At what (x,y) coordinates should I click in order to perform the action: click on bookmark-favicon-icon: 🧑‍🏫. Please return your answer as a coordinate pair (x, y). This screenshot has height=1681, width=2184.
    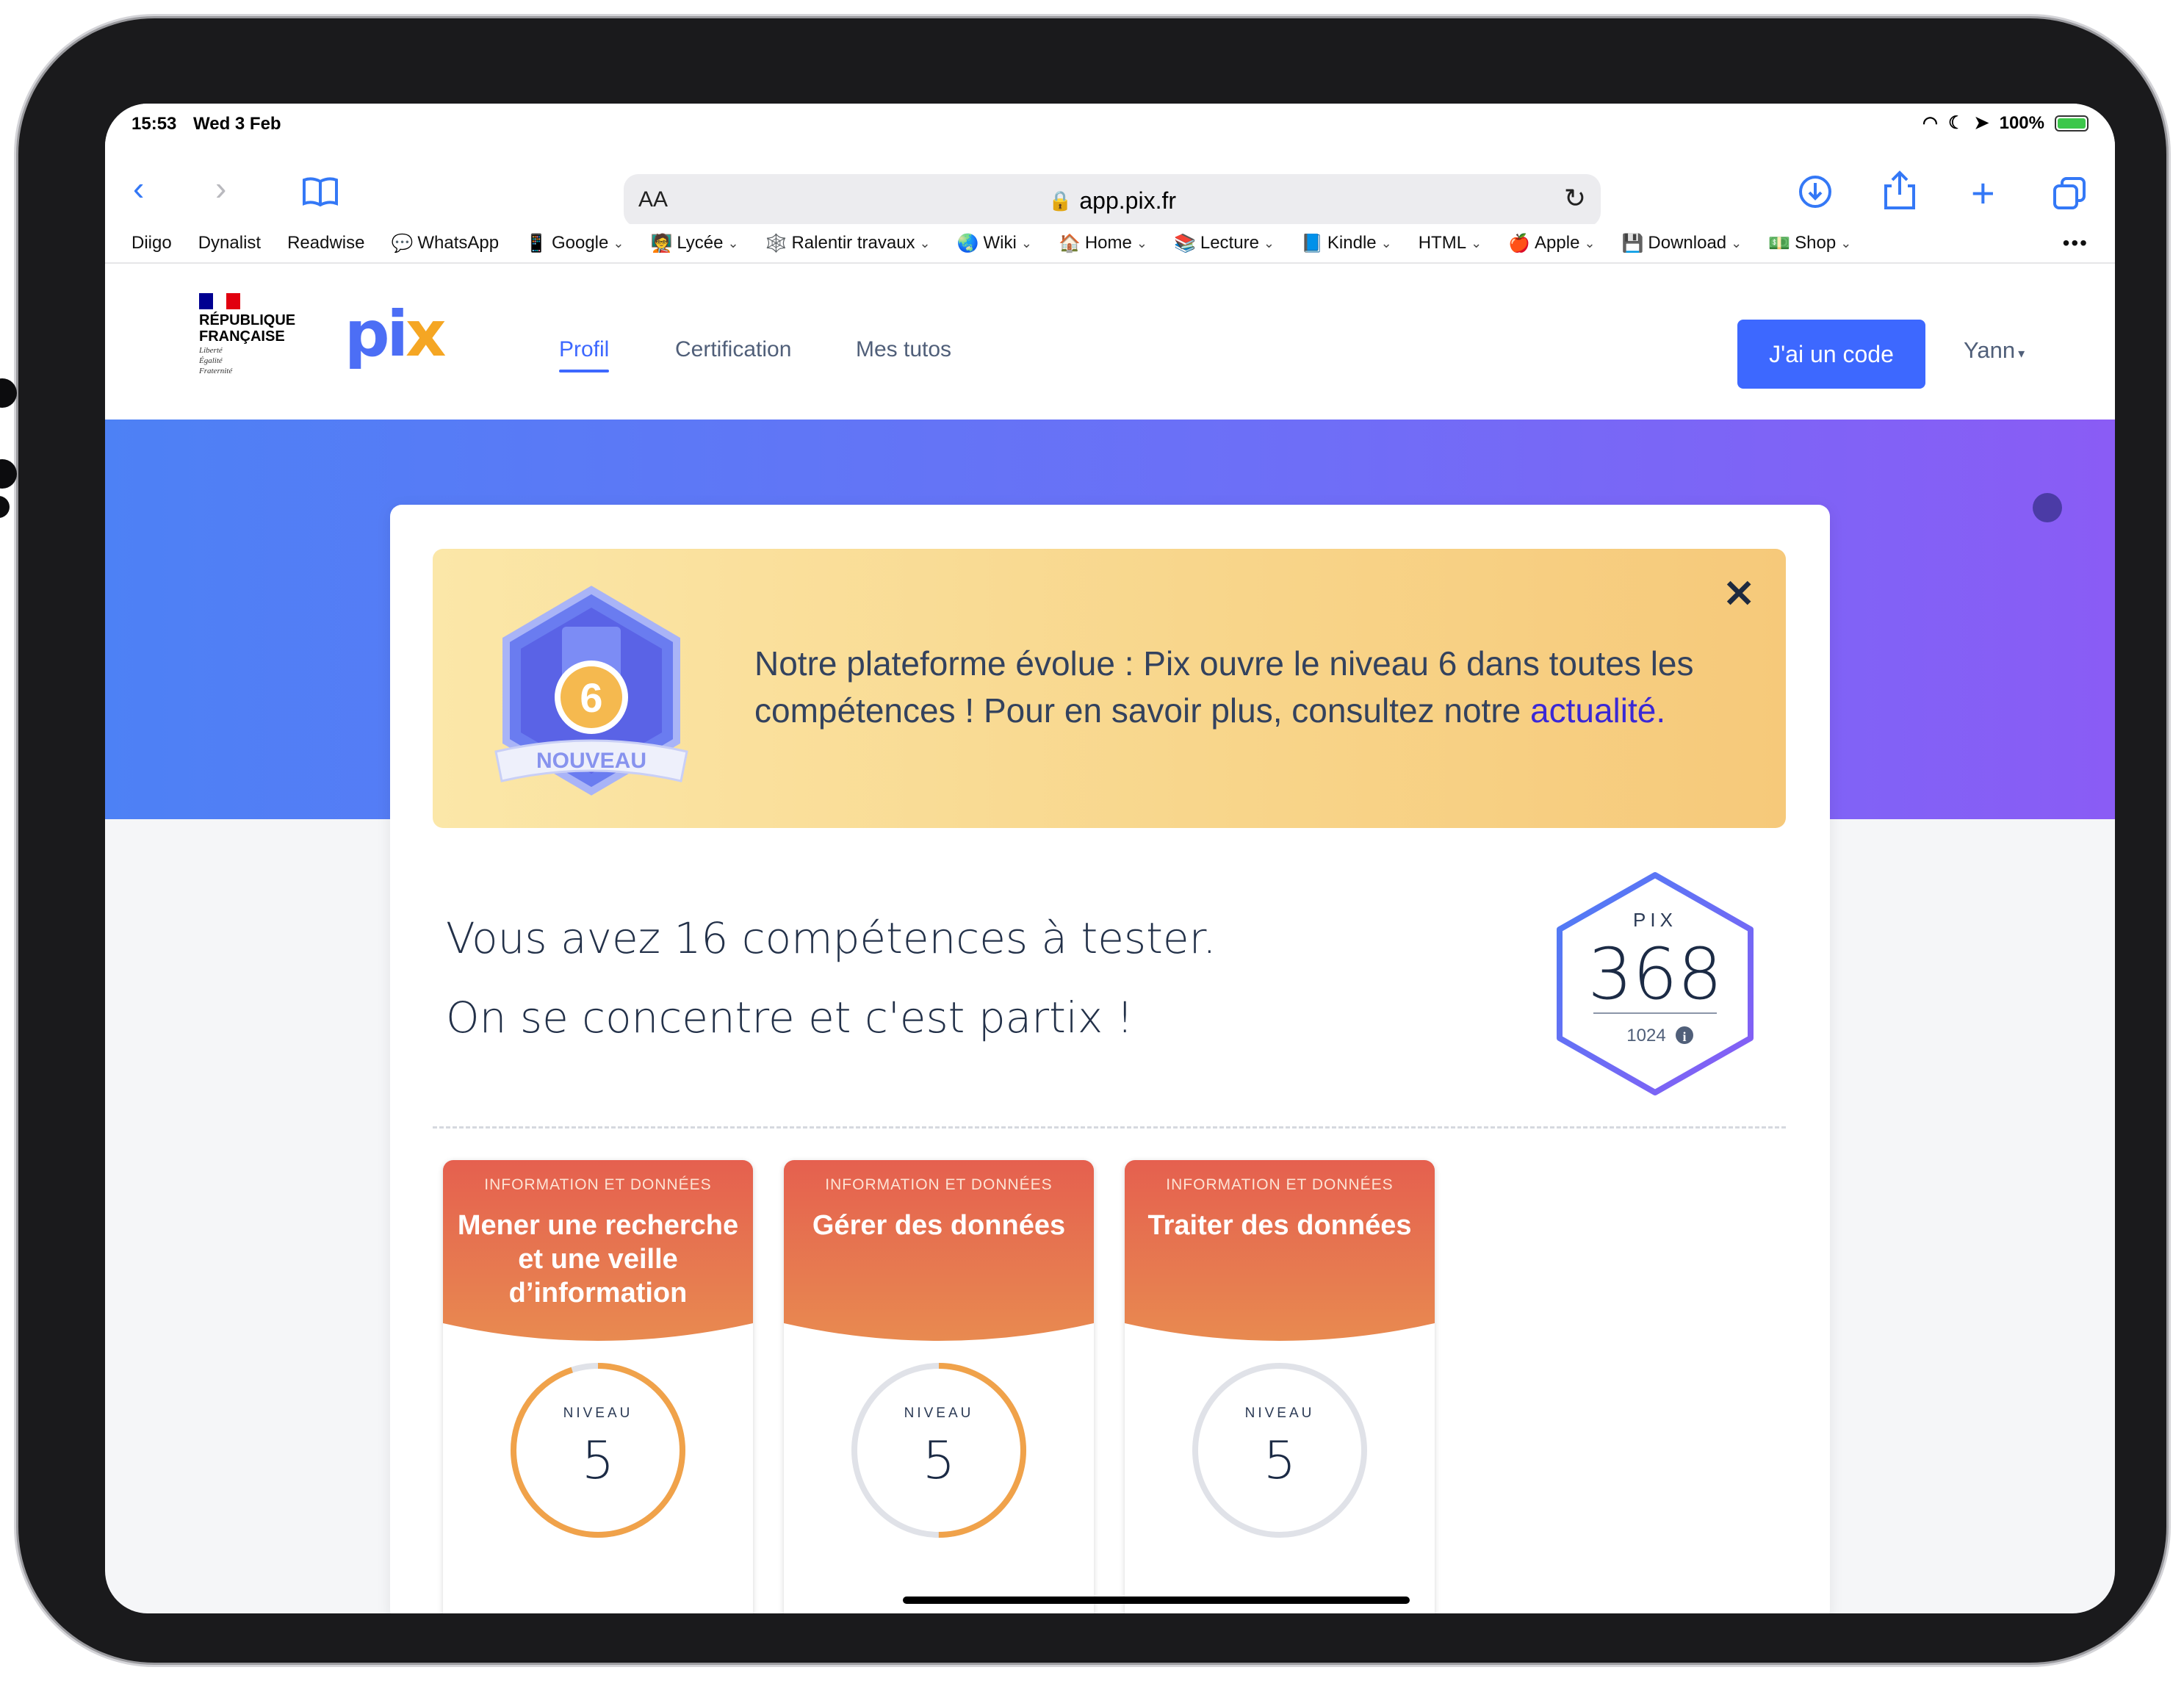
    Looking at the image, I should click on (661, 243).